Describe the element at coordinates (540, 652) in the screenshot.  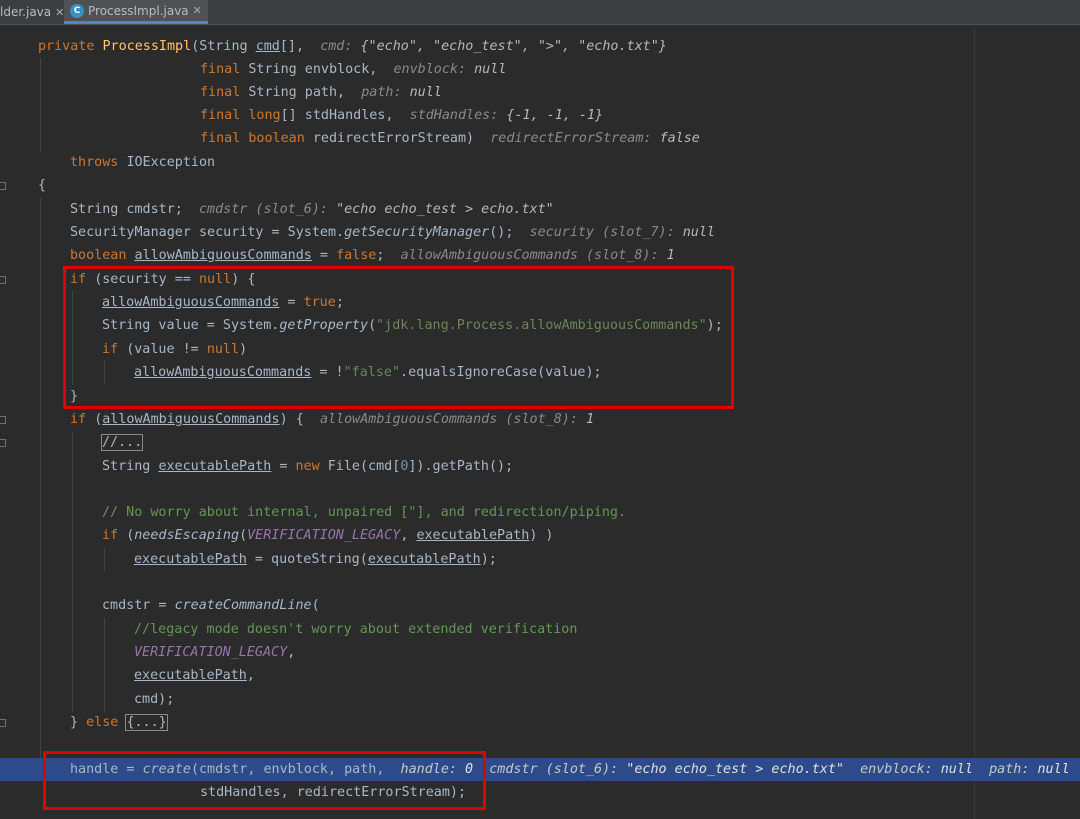
I see `code-line: VERIFICATION_LEGACY,` at that location.